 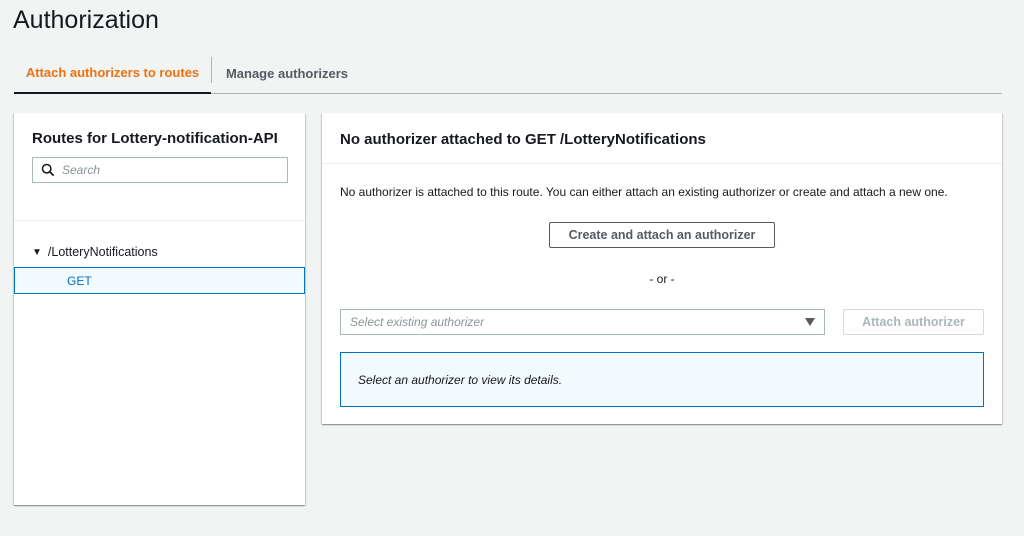 I want to click on create-attach-authorizer-button: Create and attach an authorizer, so click(x=662, y=235).